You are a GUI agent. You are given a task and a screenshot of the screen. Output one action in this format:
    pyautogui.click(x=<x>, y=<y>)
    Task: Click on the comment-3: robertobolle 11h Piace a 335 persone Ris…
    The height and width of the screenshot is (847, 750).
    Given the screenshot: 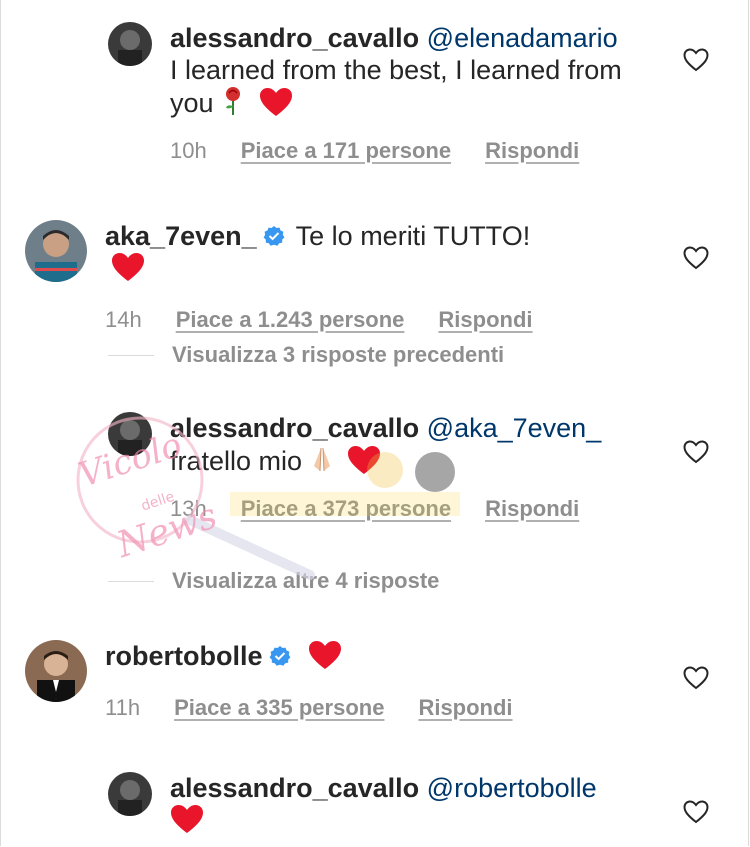 What is the action you would take?
    pyautogui.click(x=269, y=682)
    